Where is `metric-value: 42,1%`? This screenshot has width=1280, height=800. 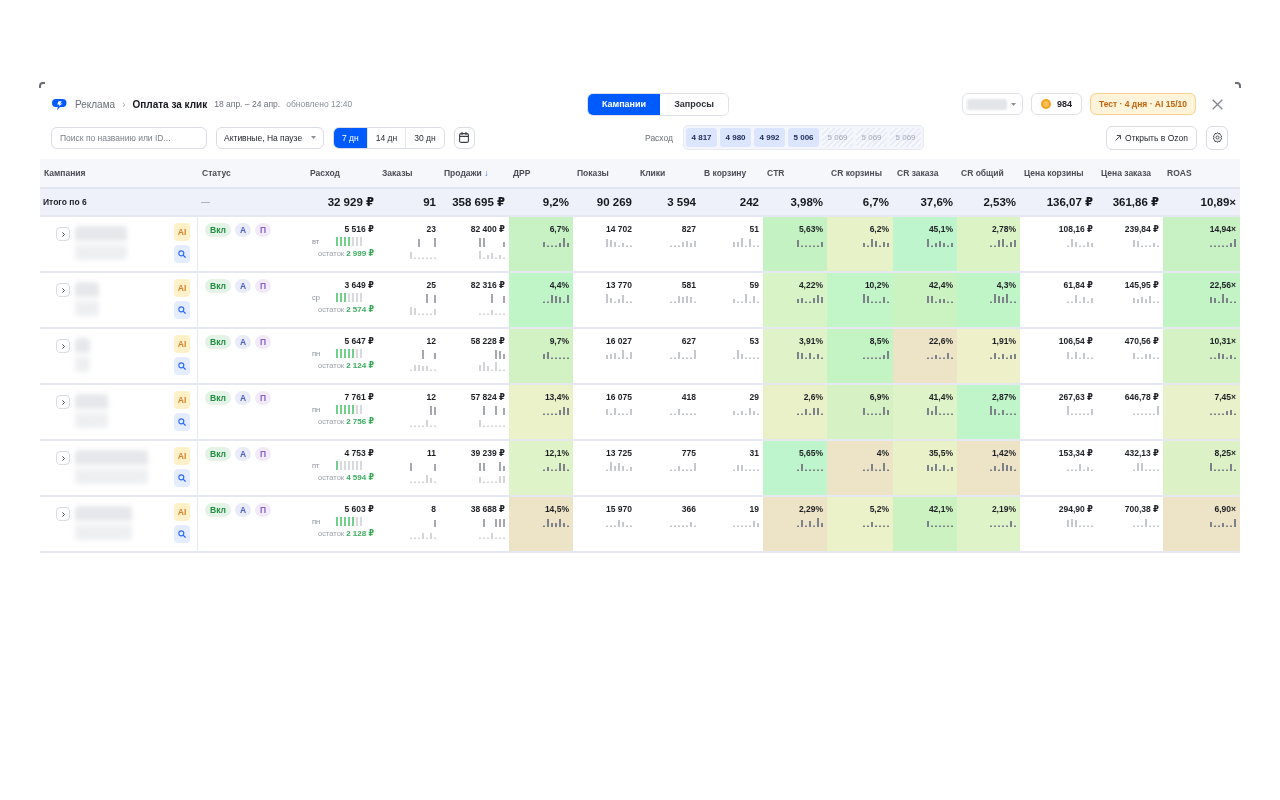 metric-value: 42,1% is located at coordinates (940, 509).